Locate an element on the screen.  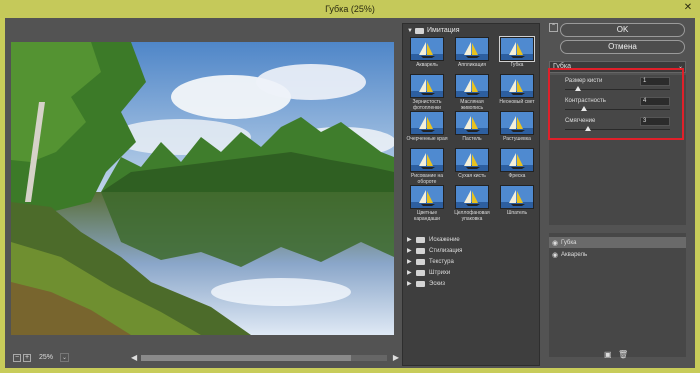
subcategory-item: ▶ Эскиз is located at coordinates (434, 283).